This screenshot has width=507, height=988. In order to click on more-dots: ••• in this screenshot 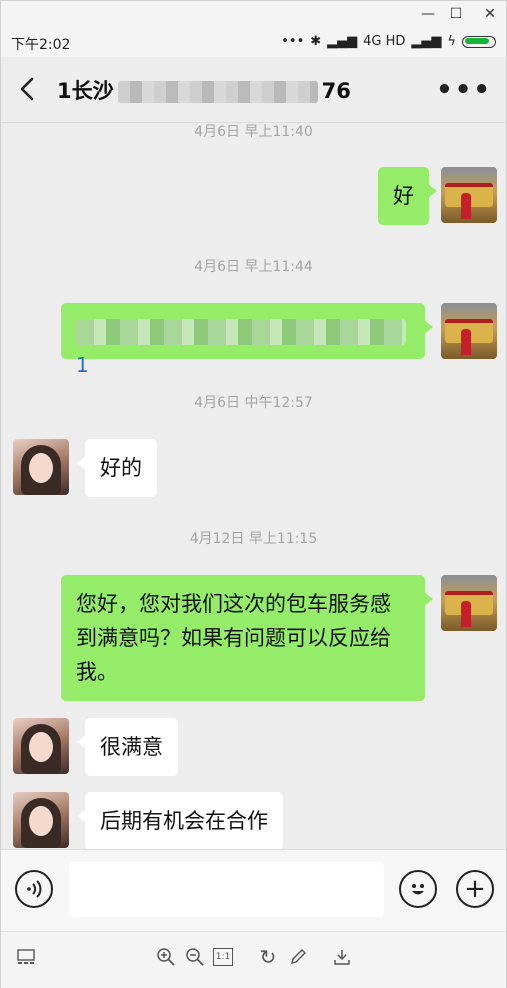, I will do `click(293, 41)`.